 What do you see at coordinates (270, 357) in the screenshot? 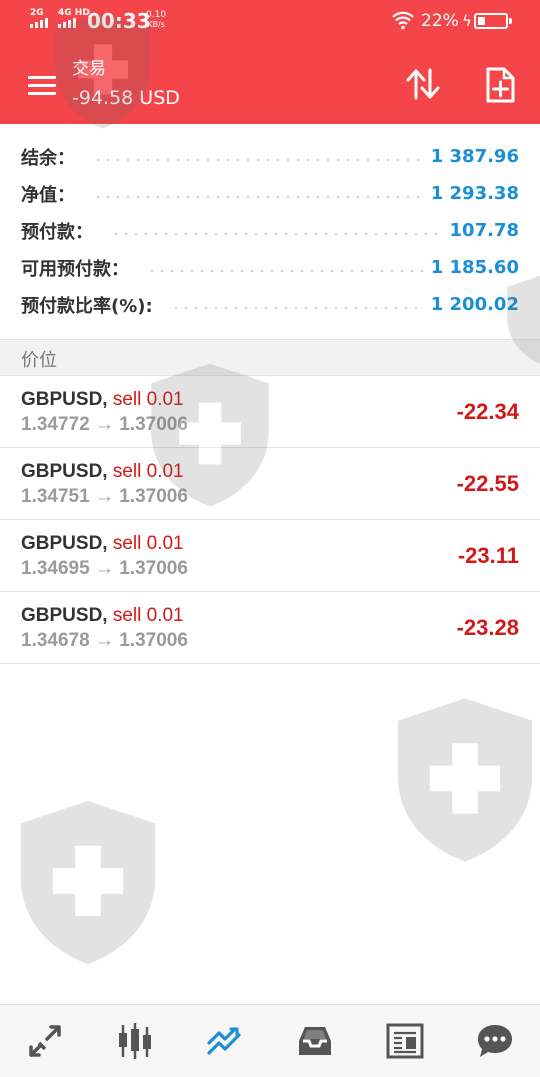
I see `section-header: 价位` at bounding box center [270, 357].